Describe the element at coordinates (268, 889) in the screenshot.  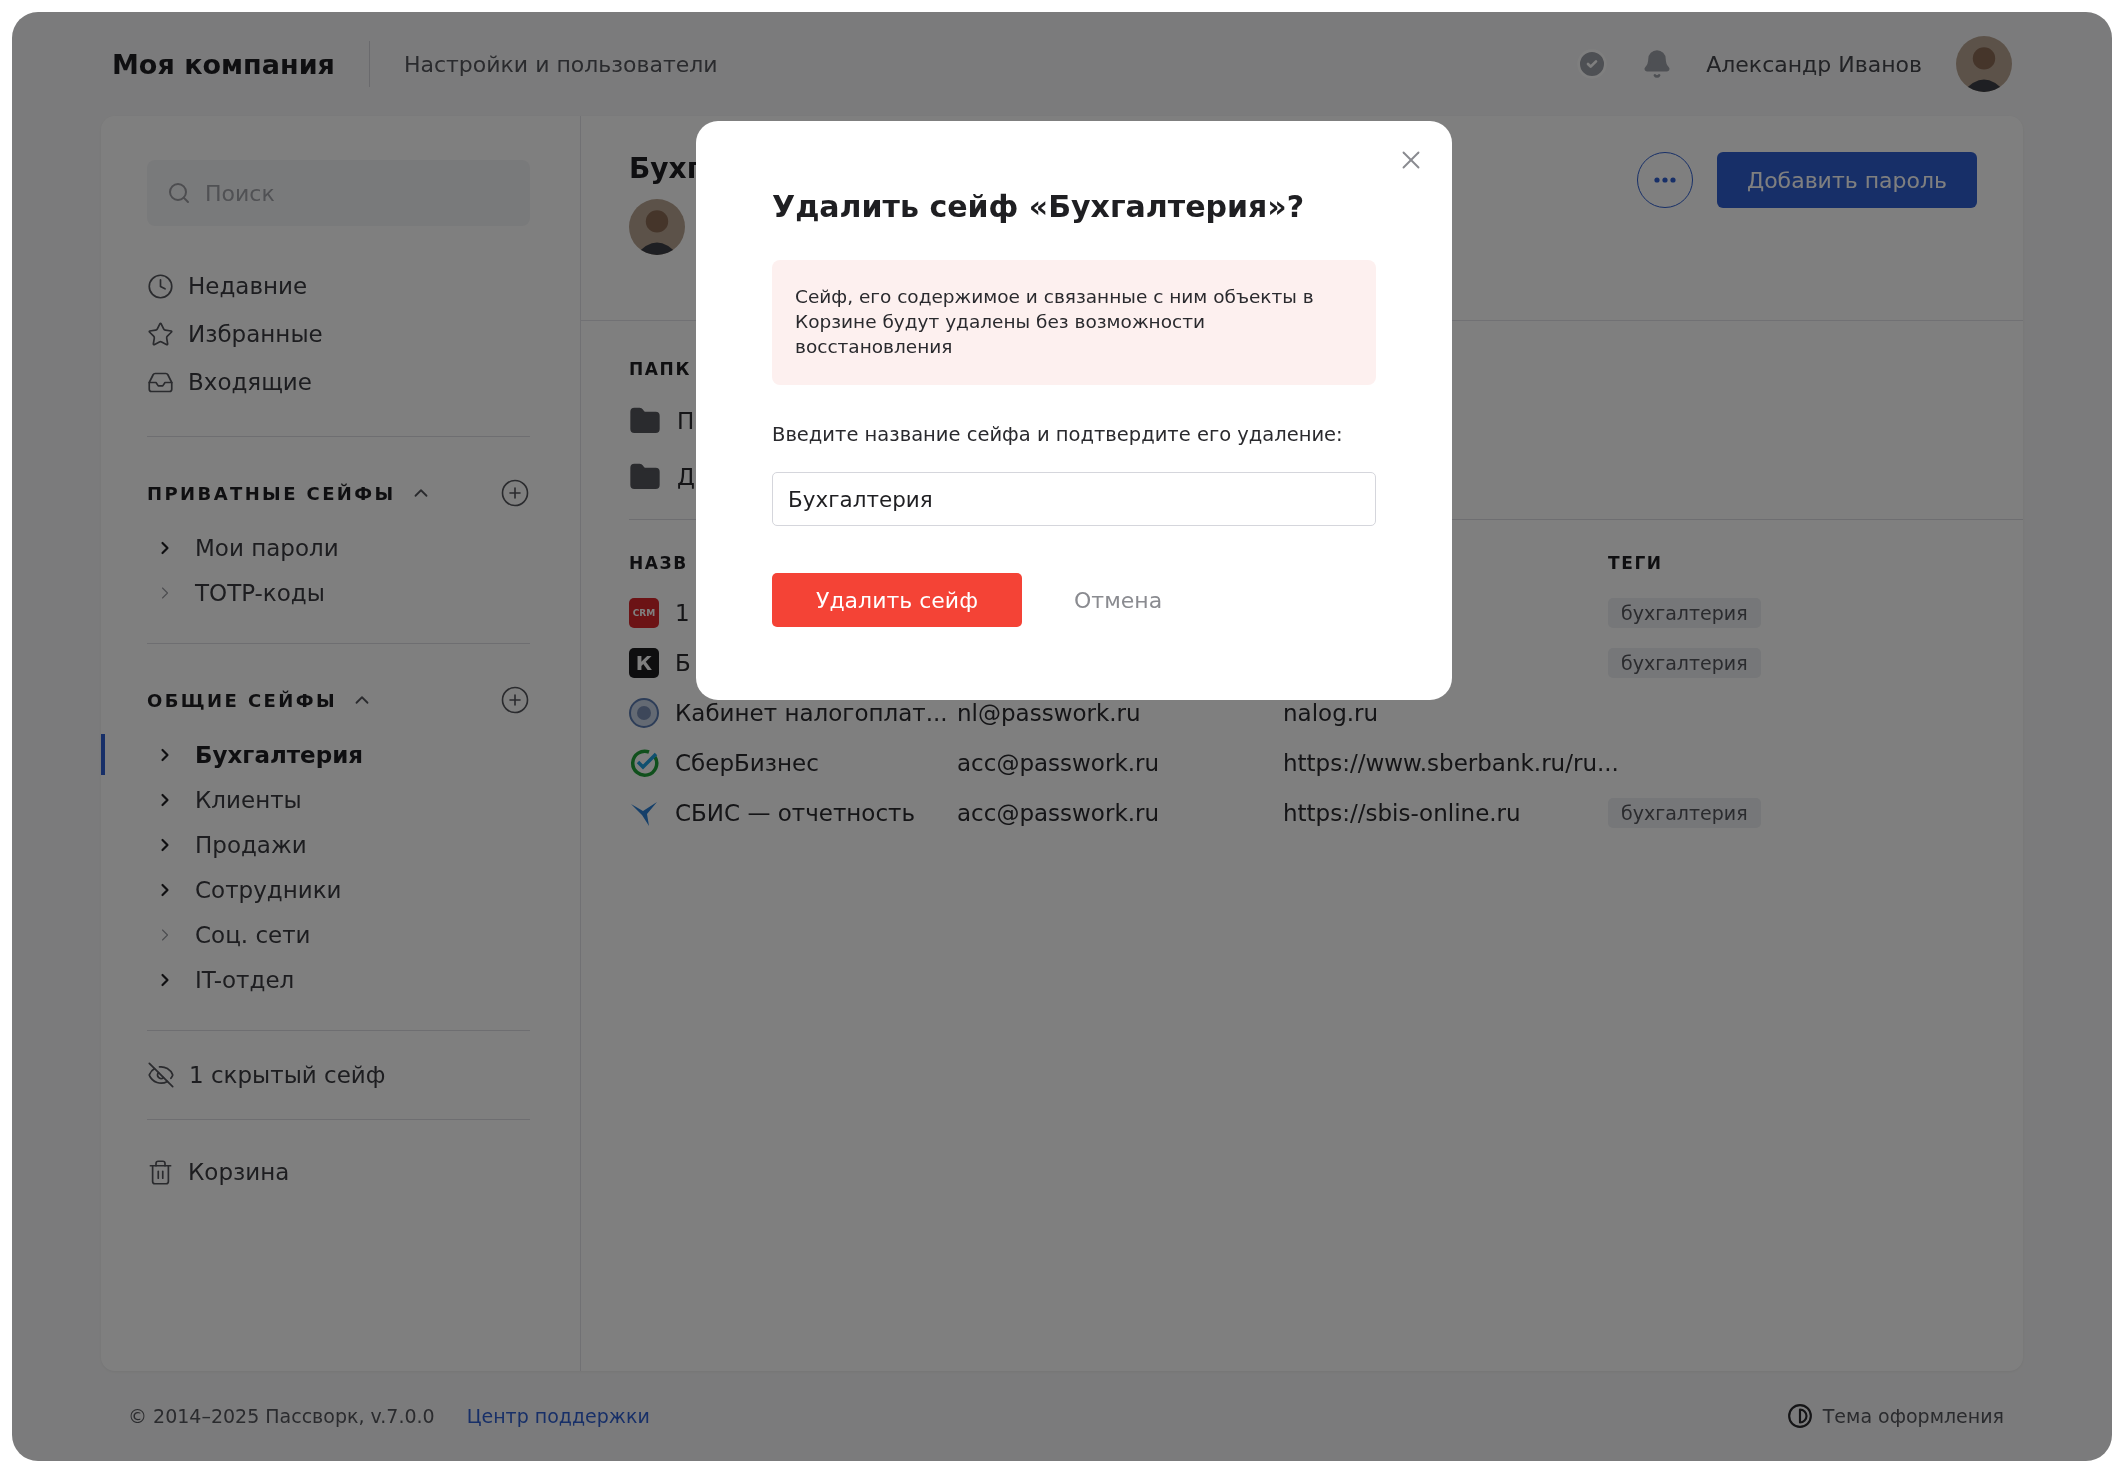
I see `sidebar-item-label: Сотрудники` at that location.